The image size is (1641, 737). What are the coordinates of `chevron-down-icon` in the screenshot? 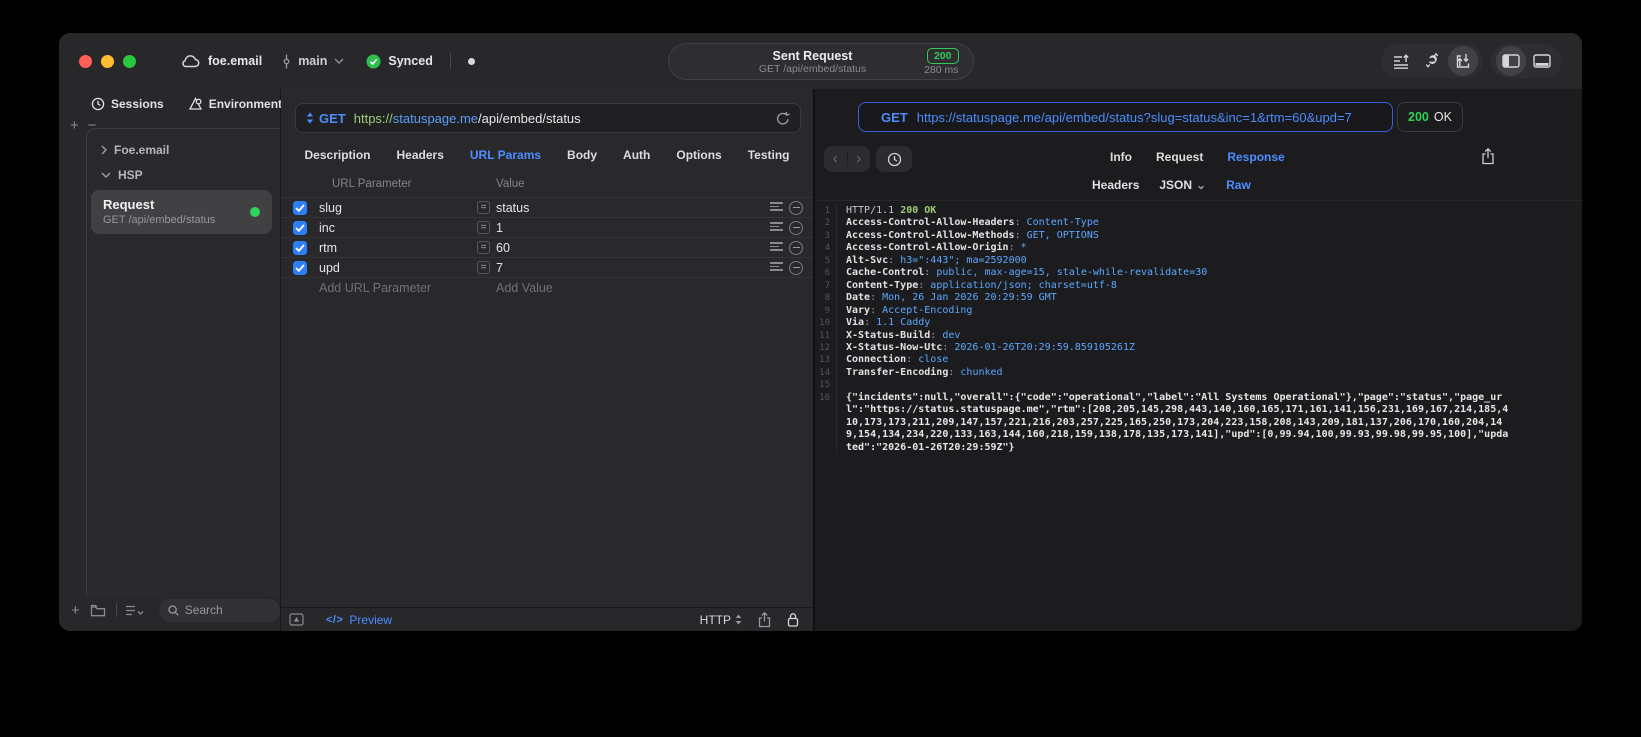 It's located at (339, 61).